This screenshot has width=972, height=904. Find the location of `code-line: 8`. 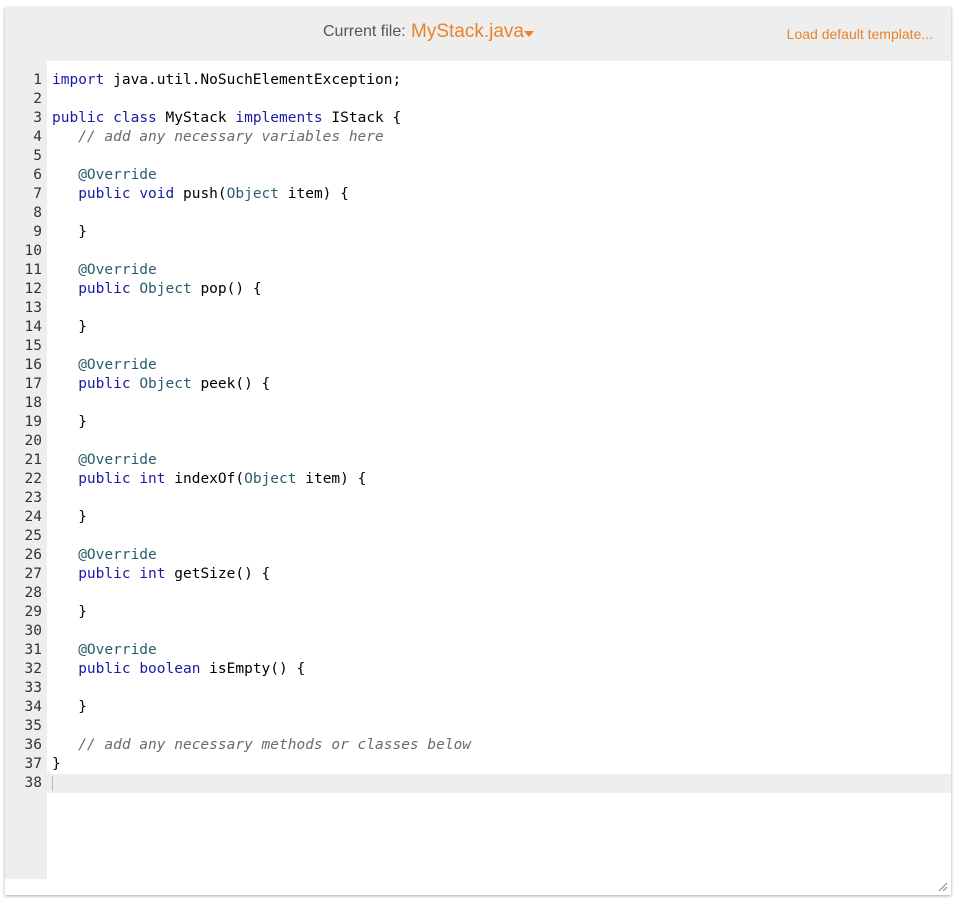

code-line: 8 is located at coordinates (478, 213).